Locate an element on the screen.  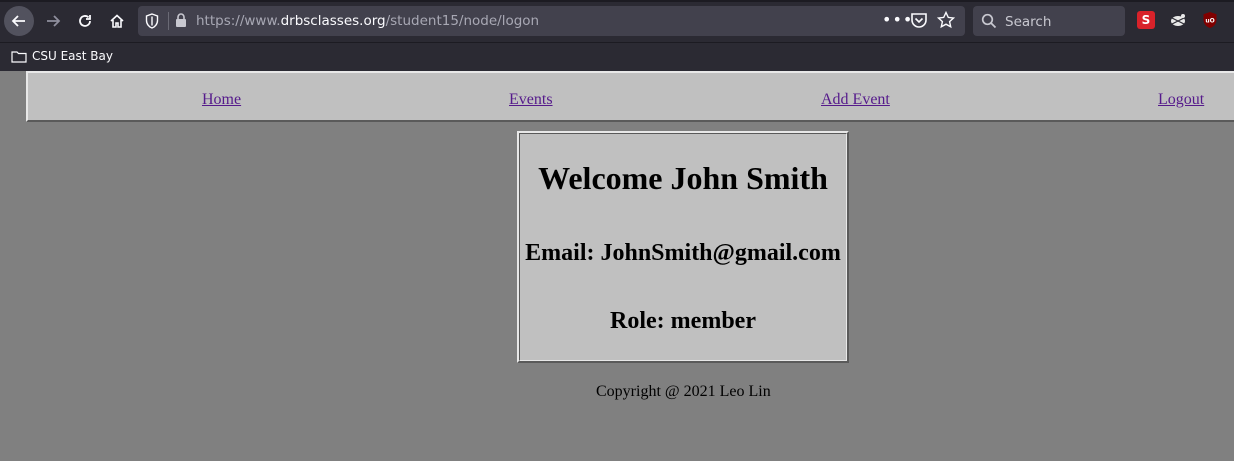
pocket-icon is located at coordinates (919, 22).